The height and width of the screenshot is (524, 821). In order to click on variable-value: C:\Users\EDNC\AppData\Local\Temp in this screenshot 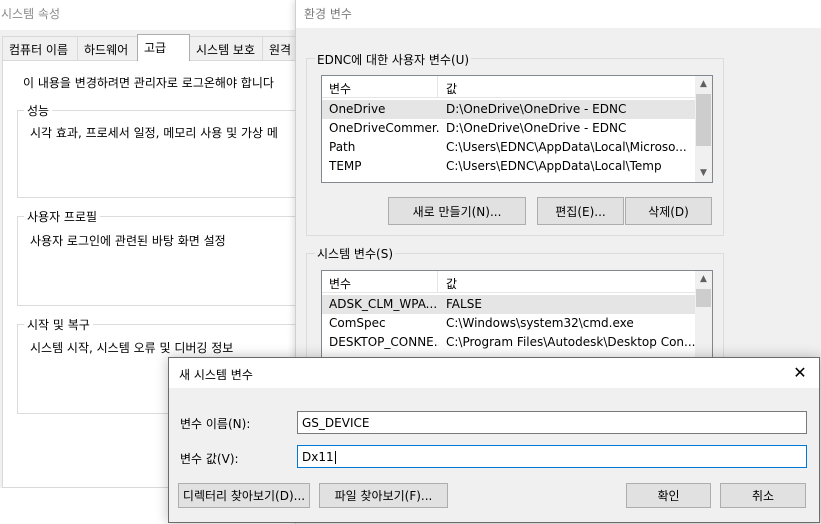, I will do `click(554, 166)`.